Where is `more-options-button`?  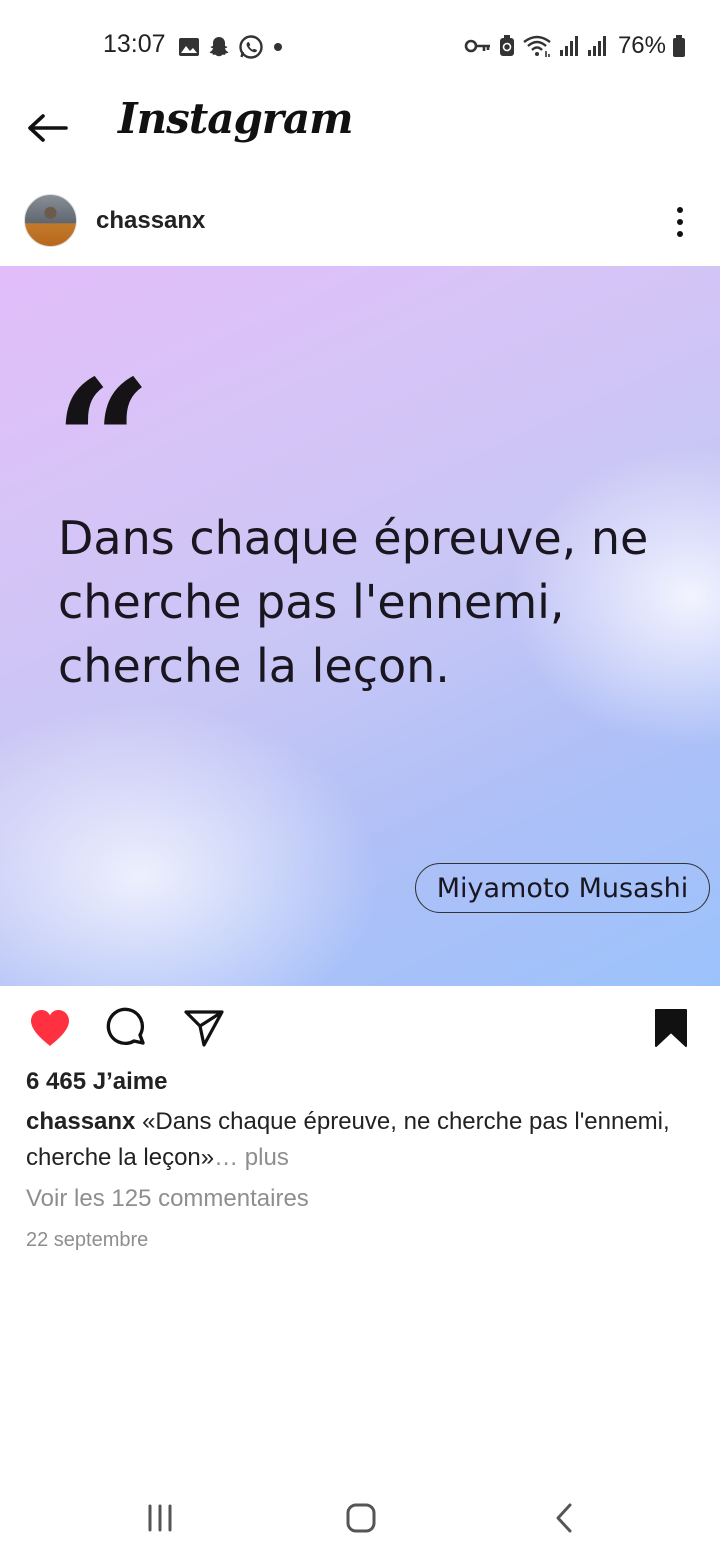 more-options-button is located at coordinates (680, 222).